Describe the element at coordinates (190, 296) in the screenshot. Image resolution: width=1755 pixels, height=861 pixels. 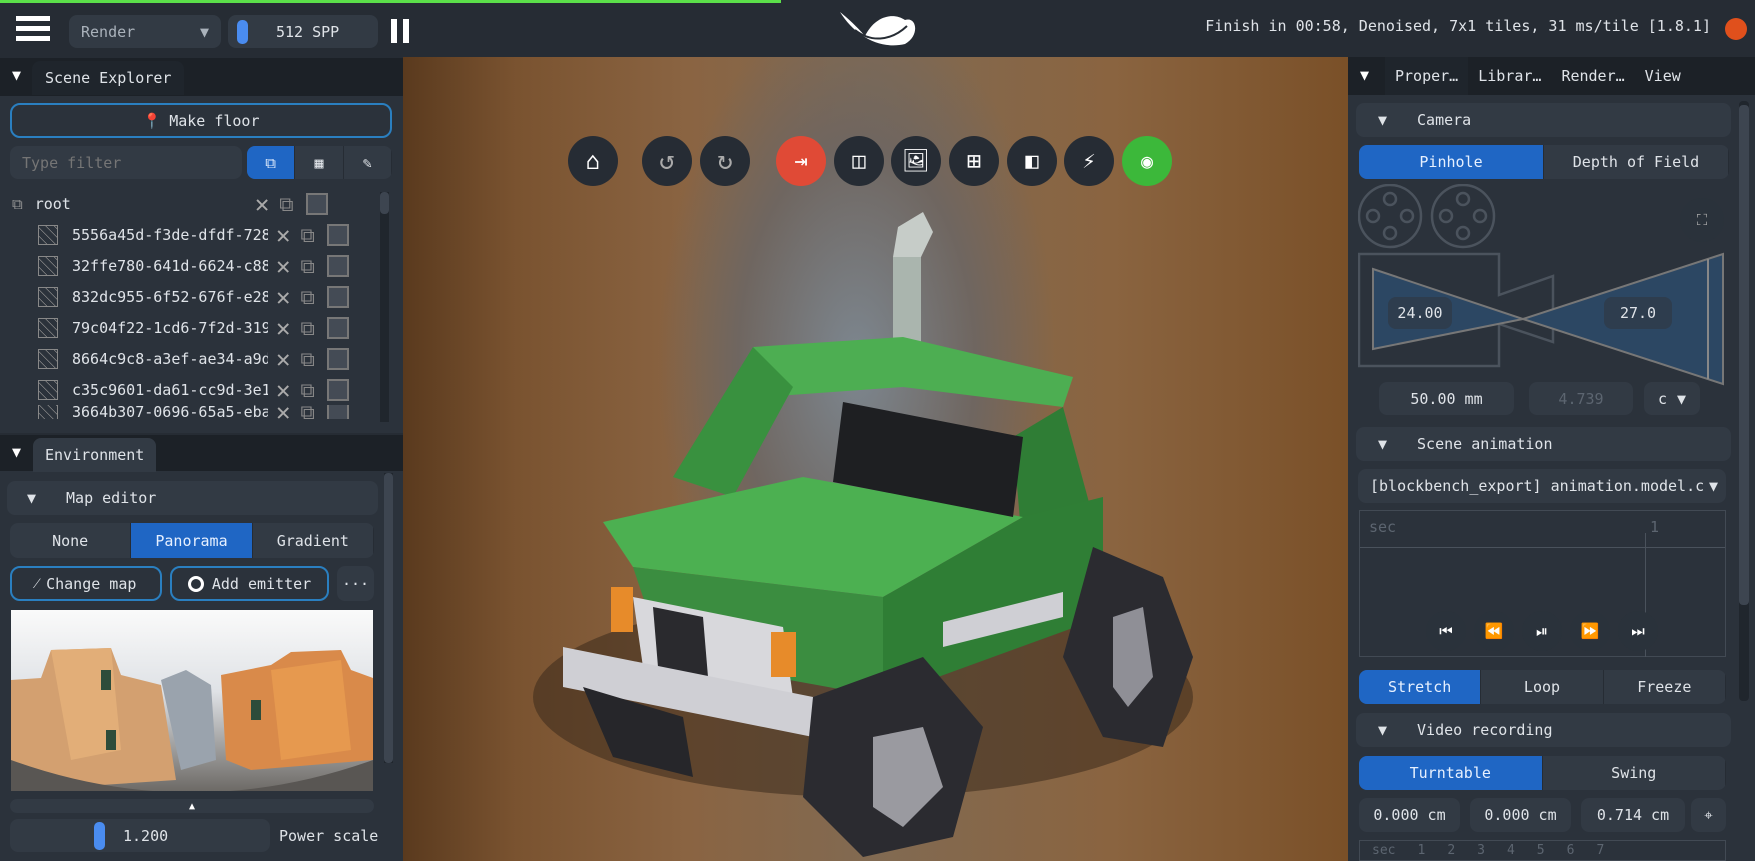
I see `tree-item: 832dc955-6f52-676f-e28 ✕ ⧉` at that location.